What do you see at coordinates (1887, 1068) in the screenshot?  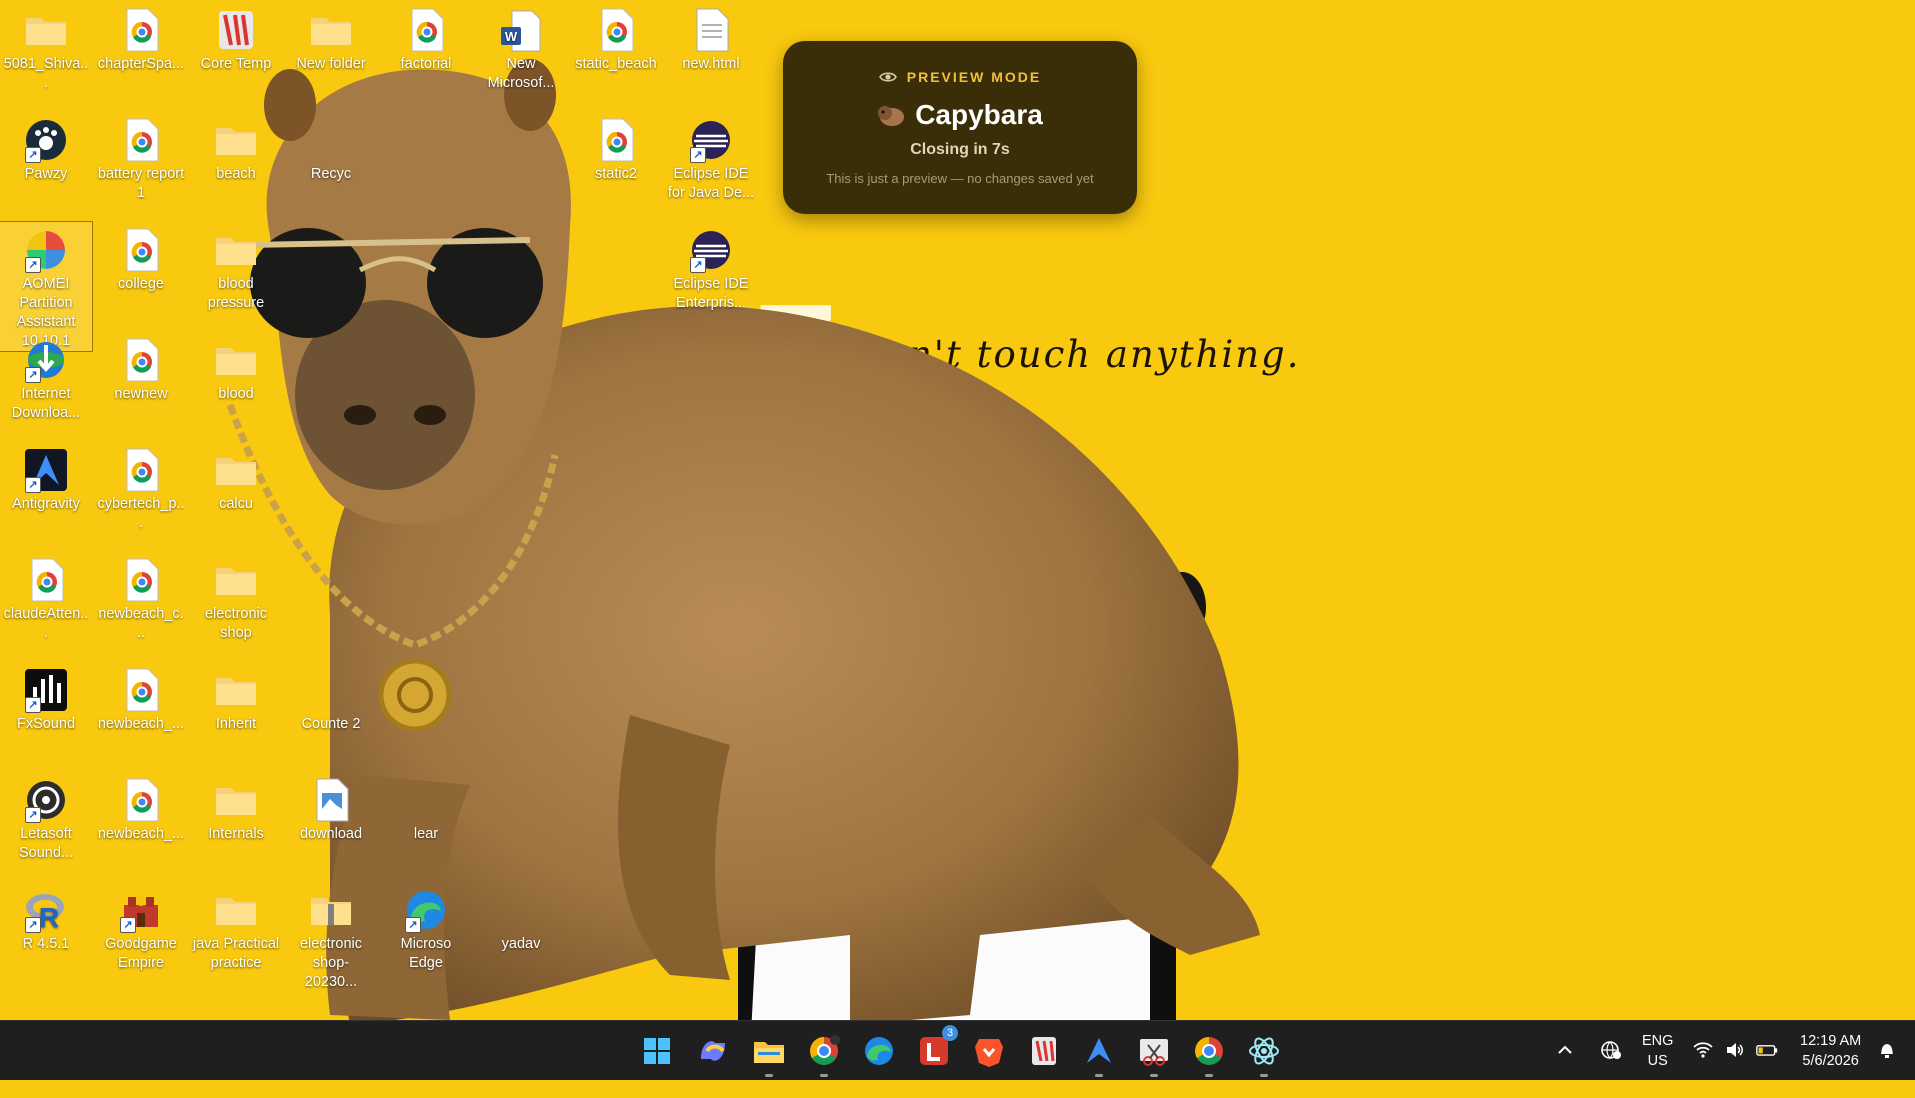 I see `notifications-button` at bounding box center [1887, 1068].